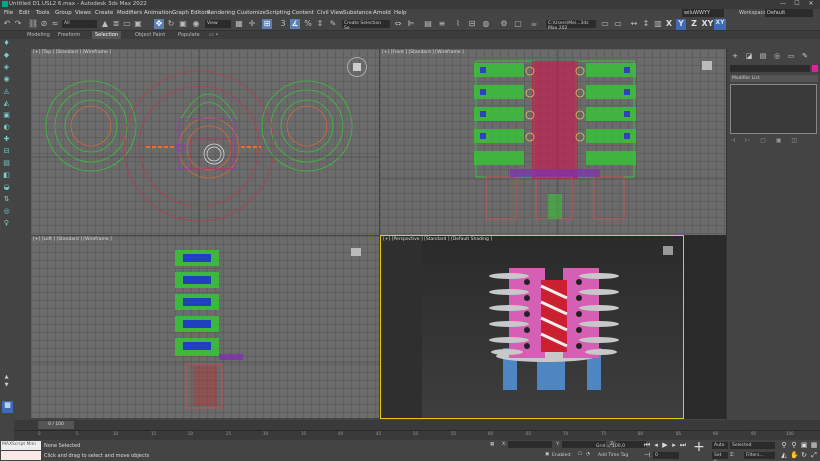 This screenshot has width=820, height=461. I want to click on menu-animation: Animation, so click(158, 13).